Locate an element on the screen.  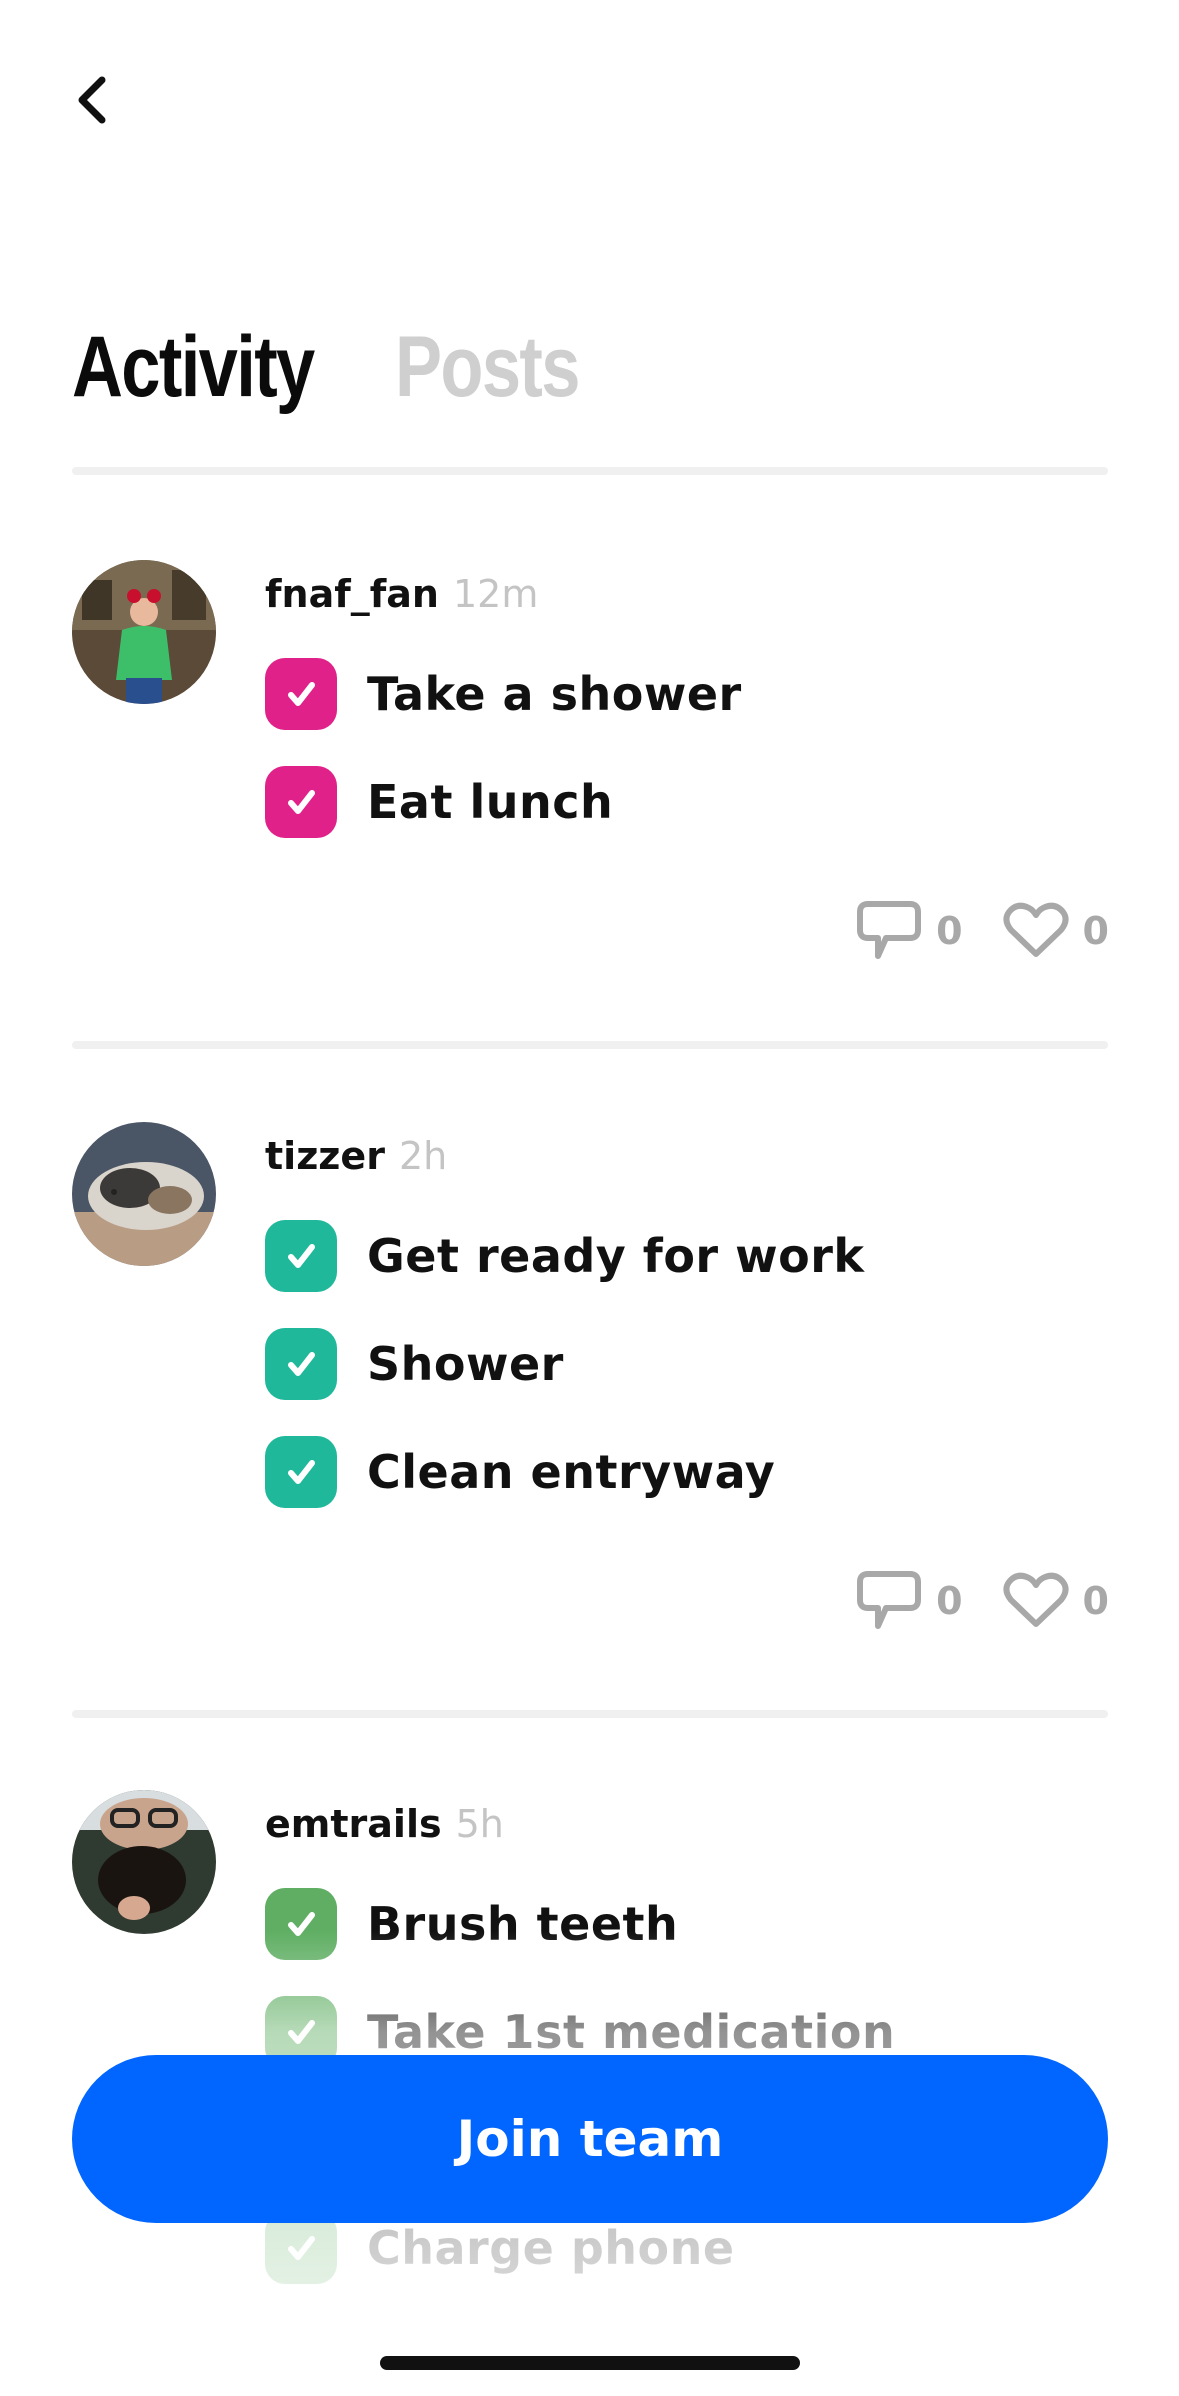
task-label: Clean entryway is located at coordinates (571, 1472).